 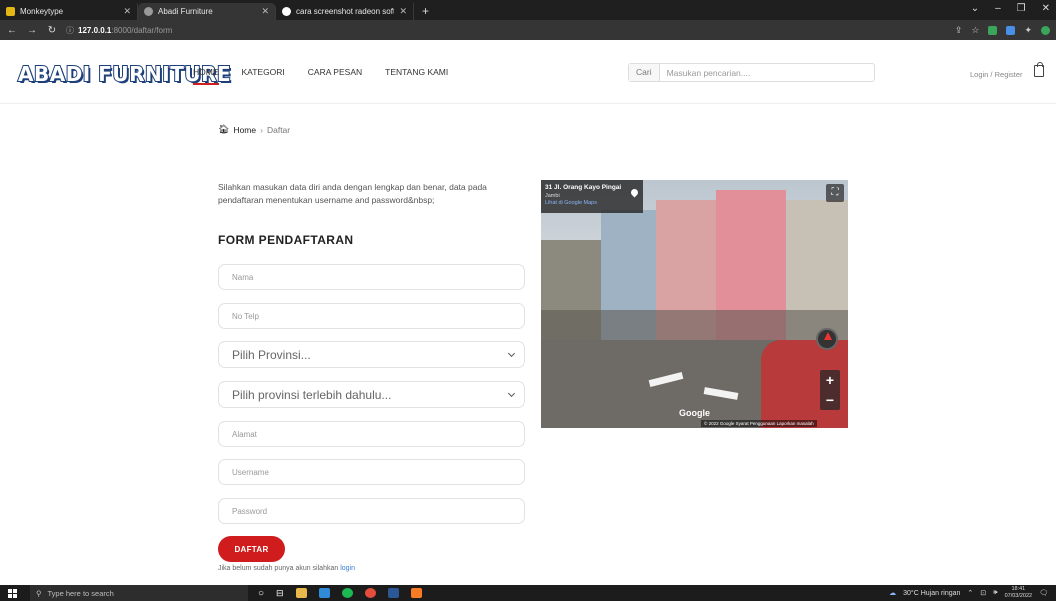 I want to click on url-path: :8000/daftar/form, so click(x=142, y=30).